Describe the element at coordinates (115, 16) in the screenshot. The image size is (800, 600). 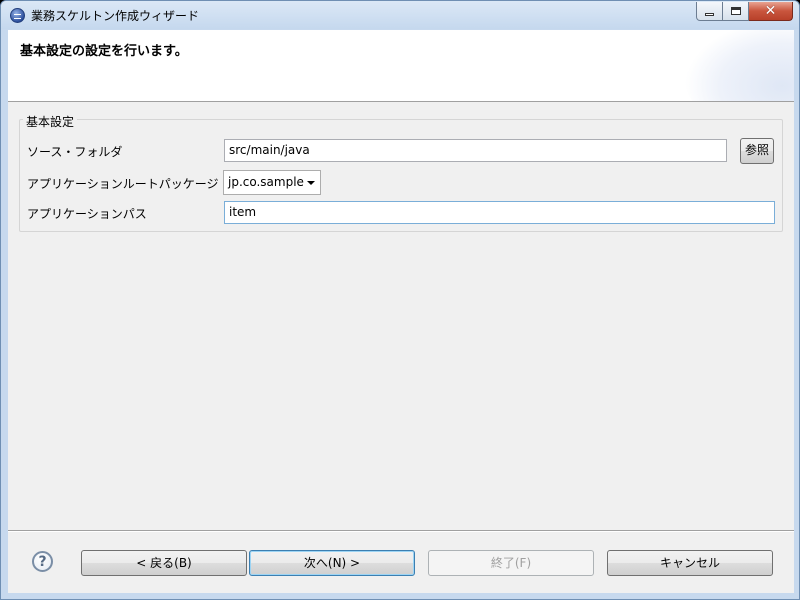
I see `window-title: 業務スケルトン作成ウィザード` at that location.